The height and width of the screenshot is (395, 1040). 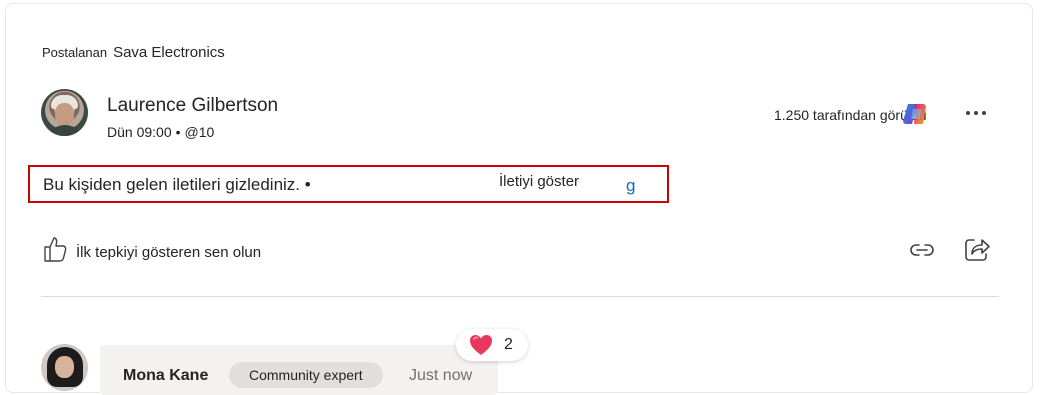 I want to click on post-meta: Dün 09:00 • @10, so click(x=160, y=132).